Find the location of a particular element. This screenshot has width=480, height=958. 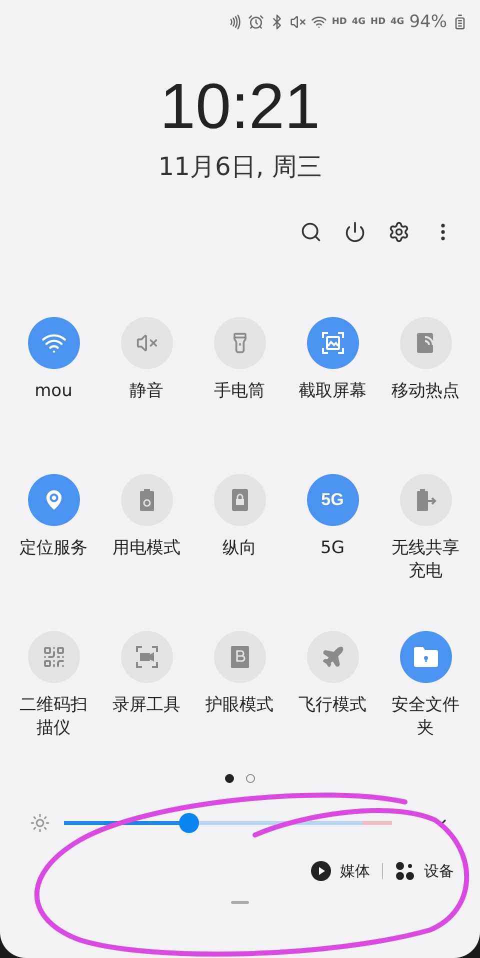

drag-handle is located at coordinates (240, 902).